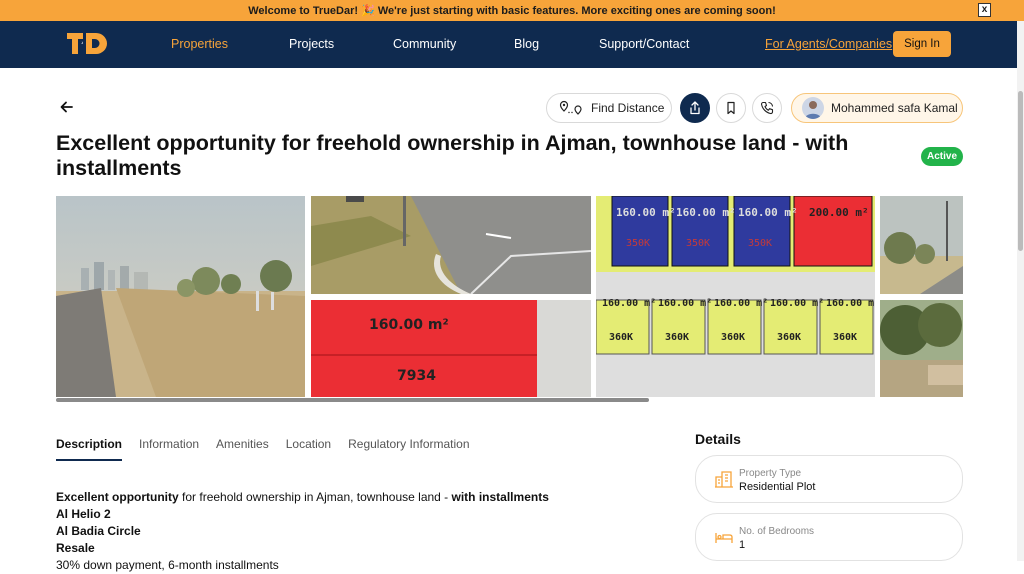  I want to click on gallery-photo-road-skyline, so click(180, 296).